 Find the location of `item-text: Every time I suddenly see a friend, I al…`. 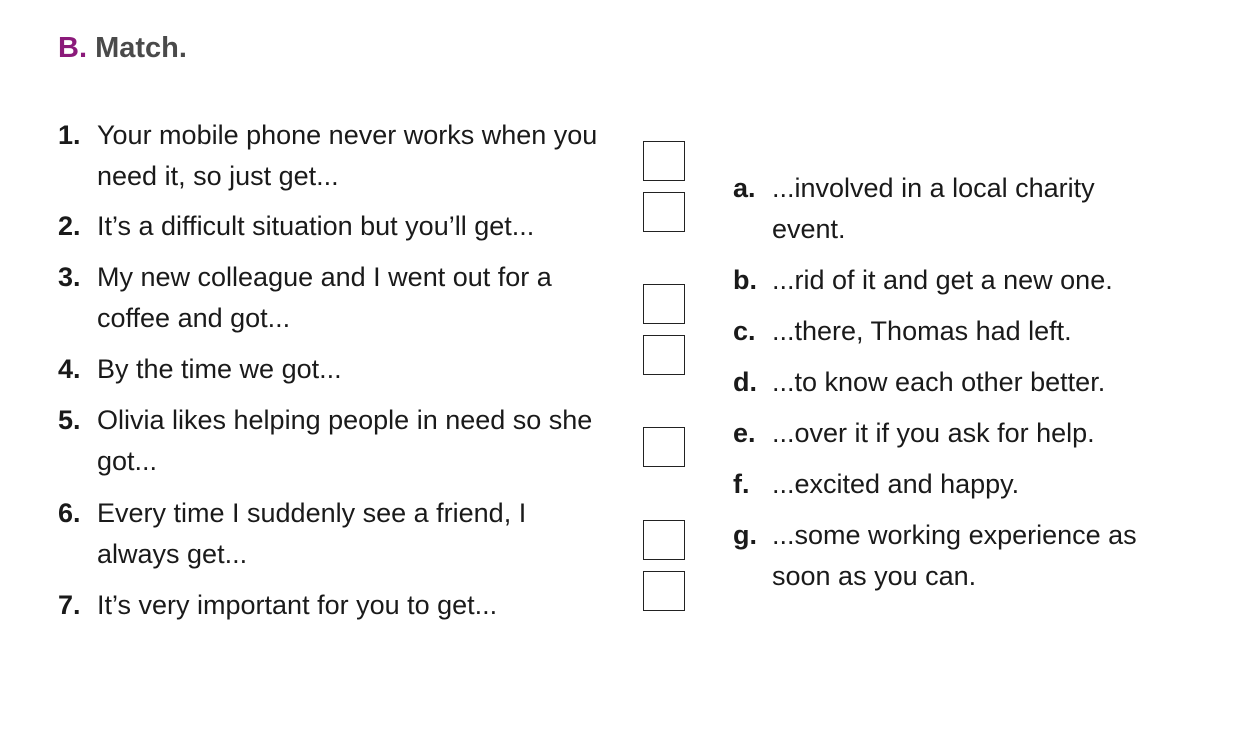

item-text: Every time I suddenly see a friend, I al… is located at coordinates (312, 533).